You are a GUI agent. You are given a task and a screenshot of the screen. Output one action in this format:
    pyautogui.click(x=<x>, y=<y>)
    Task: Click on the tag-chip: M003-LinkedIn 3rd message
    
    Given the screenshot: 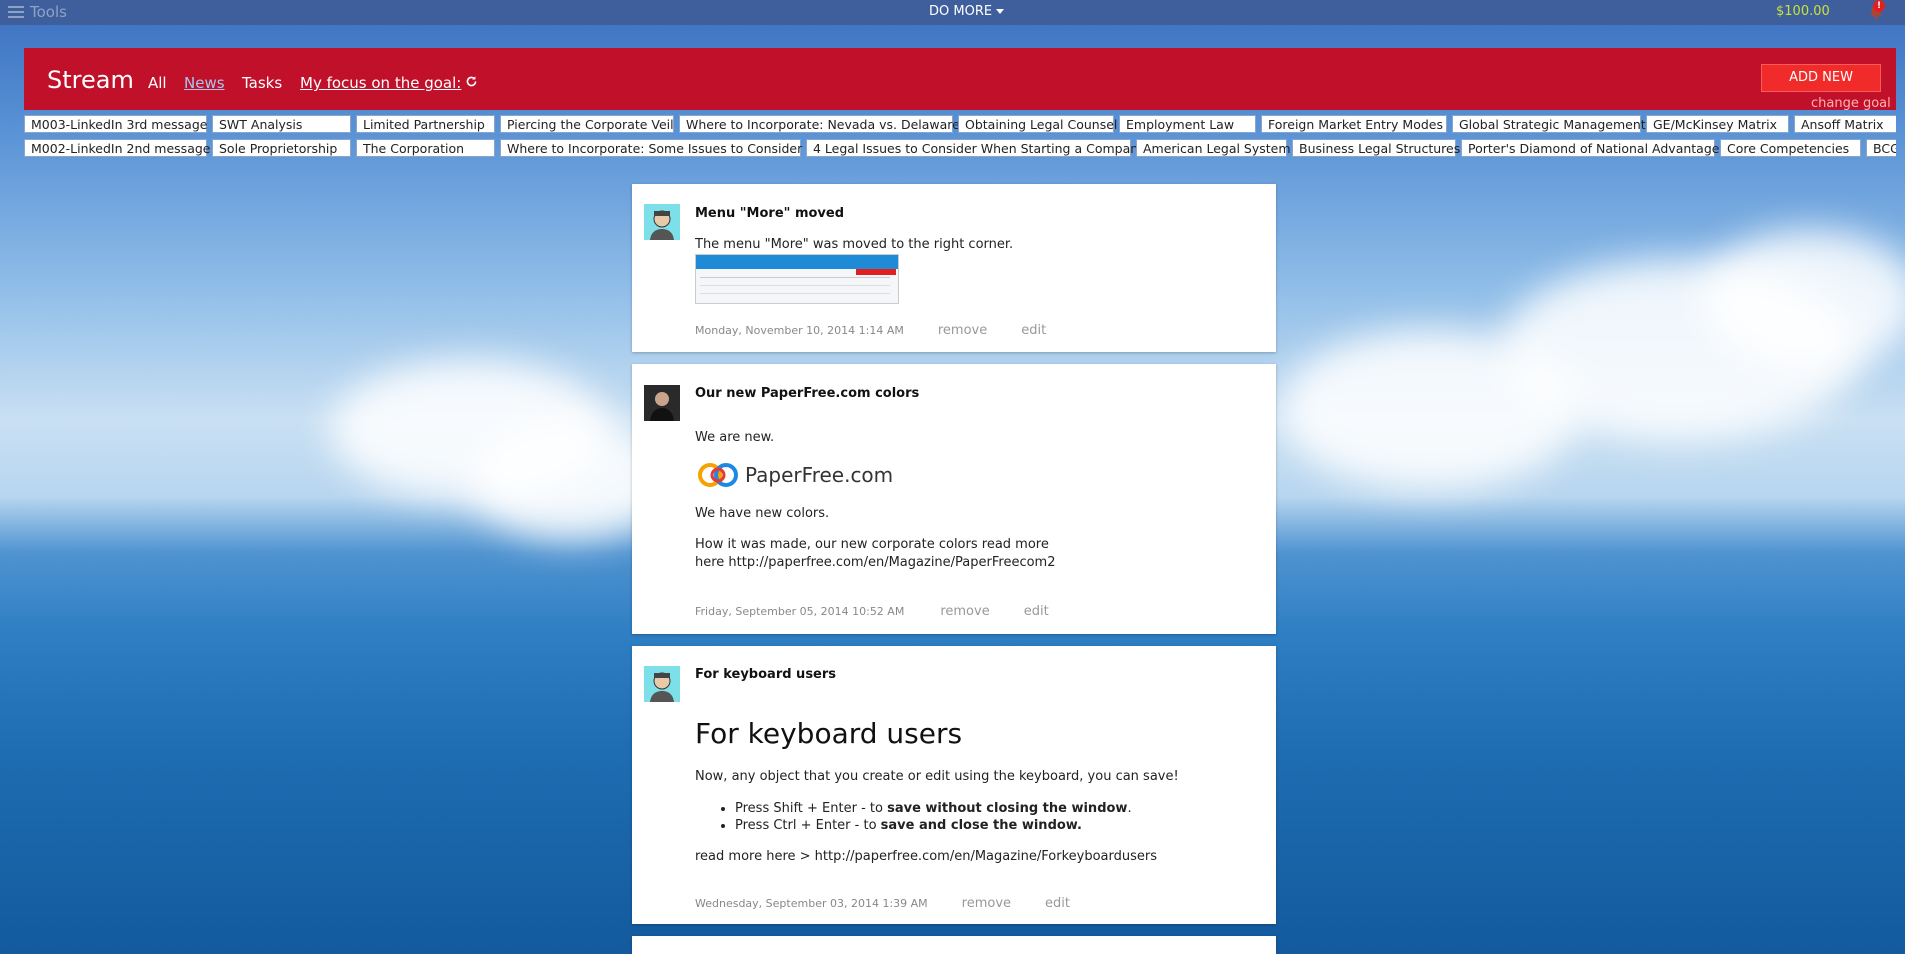 What is the action you would take?
    pyautogui.click(x=115, y=124)
    